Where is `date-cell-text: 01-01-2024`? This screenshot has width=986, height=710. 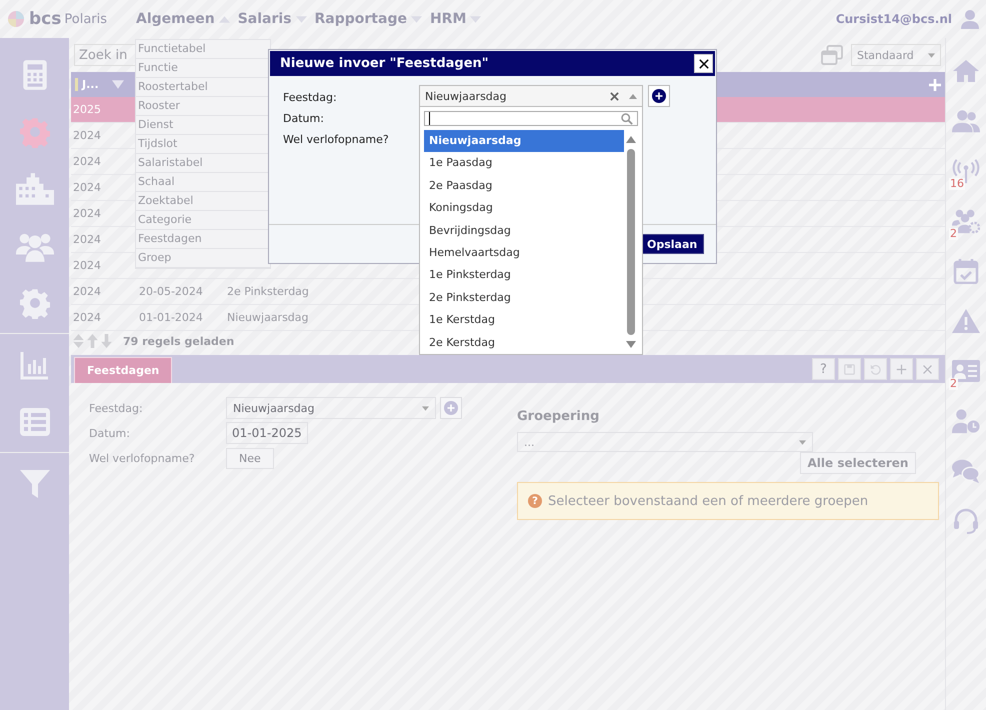
date-cell-text: 01-01-2024 is located at coordinates (171, 317).